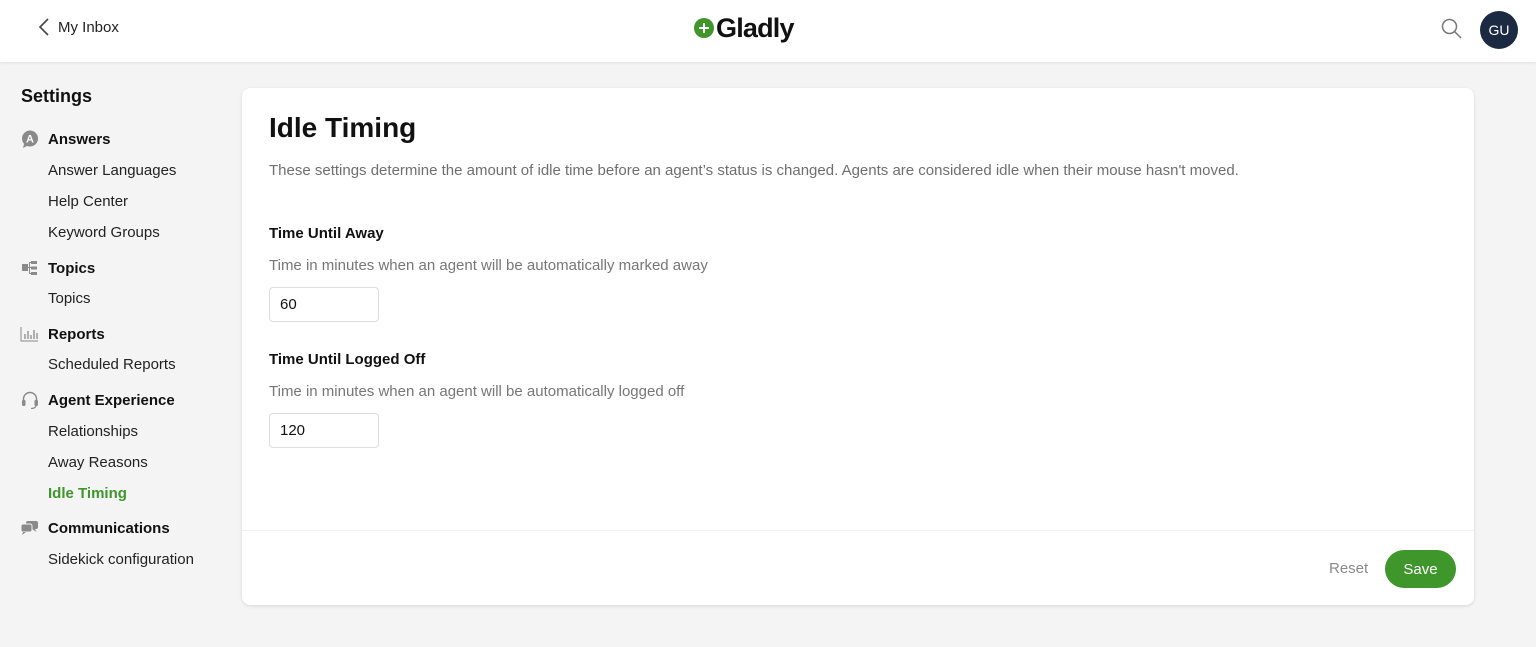  I want to click on time-until-logged-off-input, so click(324, 430).